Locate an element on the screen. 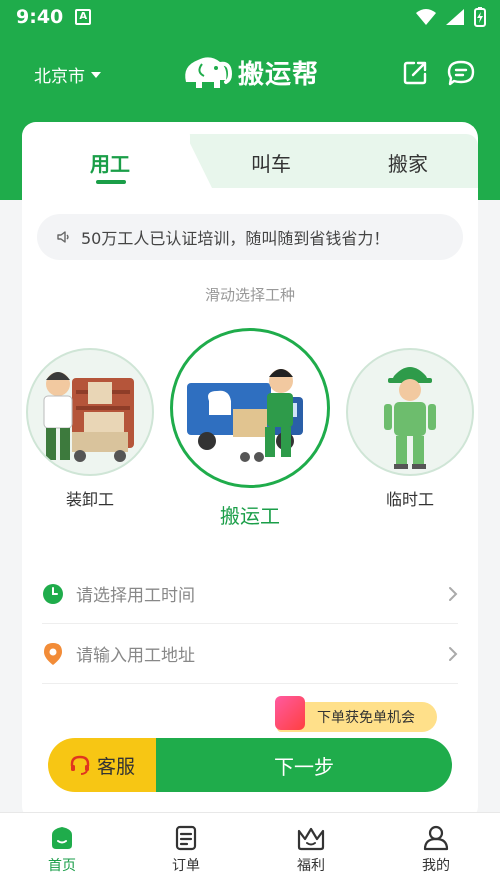 This screenshot has width=500, height=888. worker-label-temp: 临时工 is located at coordinates (409, 499).